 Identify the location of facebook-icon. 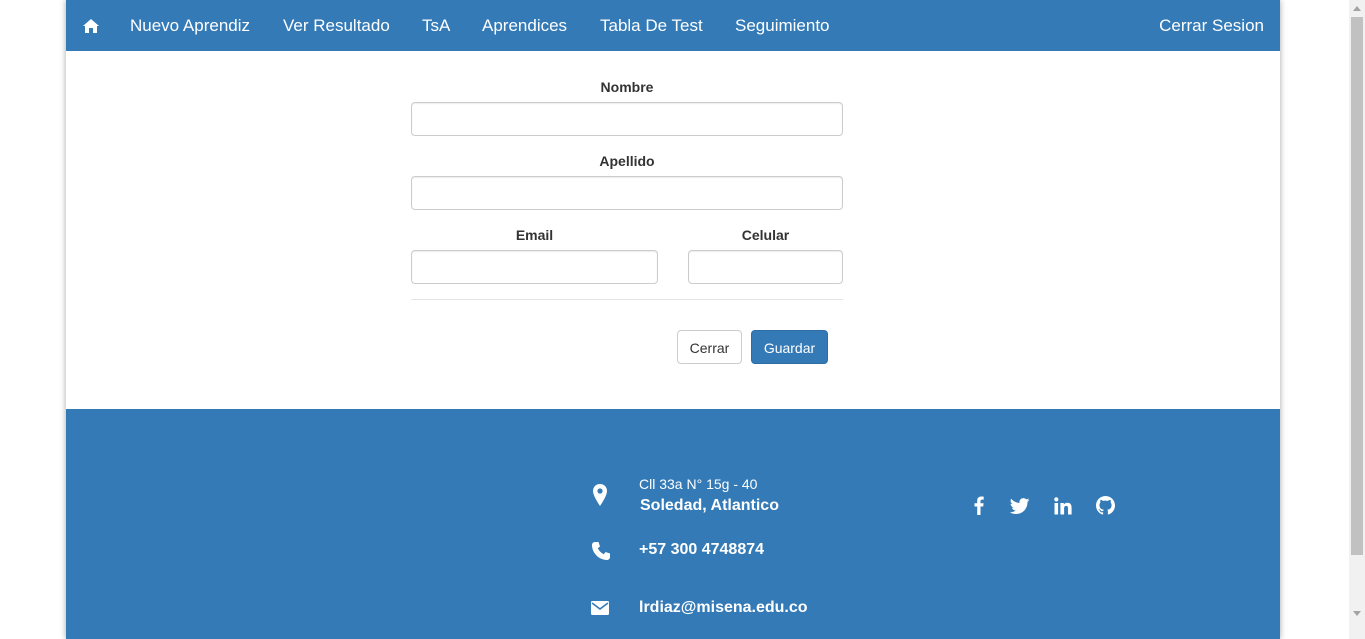
(979, 505).